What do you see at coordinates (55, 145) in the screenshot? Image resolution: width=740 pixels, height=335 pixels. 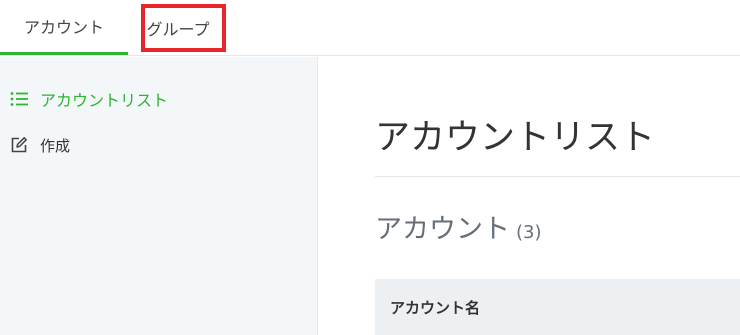 I see `sidebar-item-label: 作成` at bounding box center [55, 145].